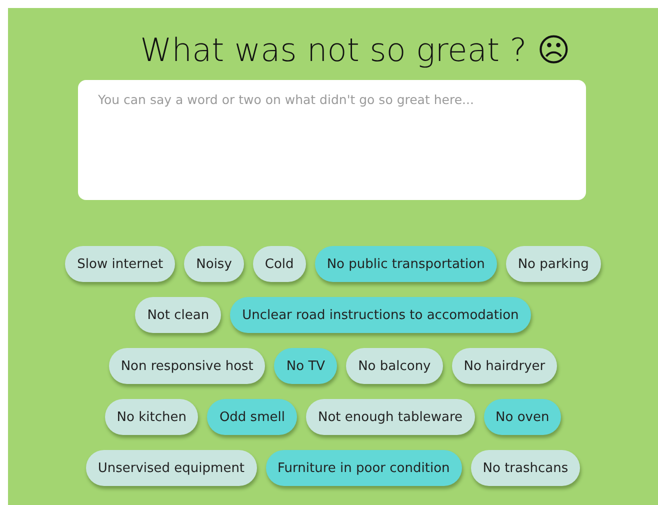 This screenshot has height=505, width=658. What do you see at coordinates (380, 315) in the screenshot?
I see `tag-chip: Unclear road instructions to accomodation` at bounding box center [380, 315].